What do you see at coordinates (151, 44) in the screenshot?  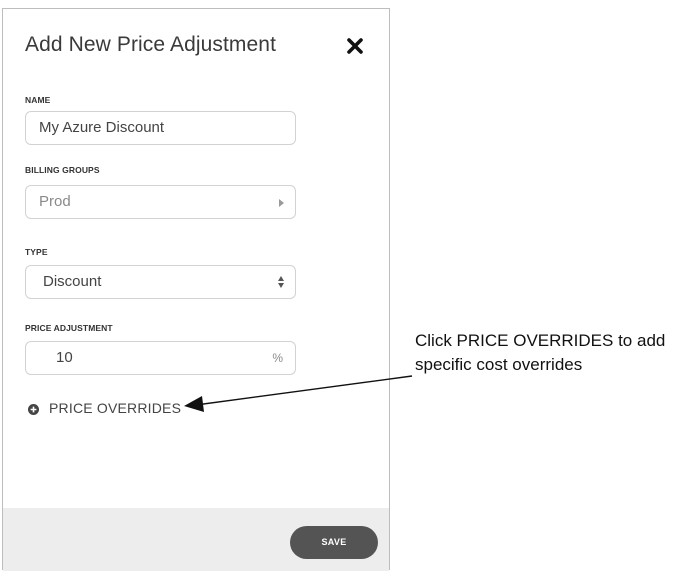 I see `dialog-title: Add New Price Adjustment` at bounding box center [151, 44].